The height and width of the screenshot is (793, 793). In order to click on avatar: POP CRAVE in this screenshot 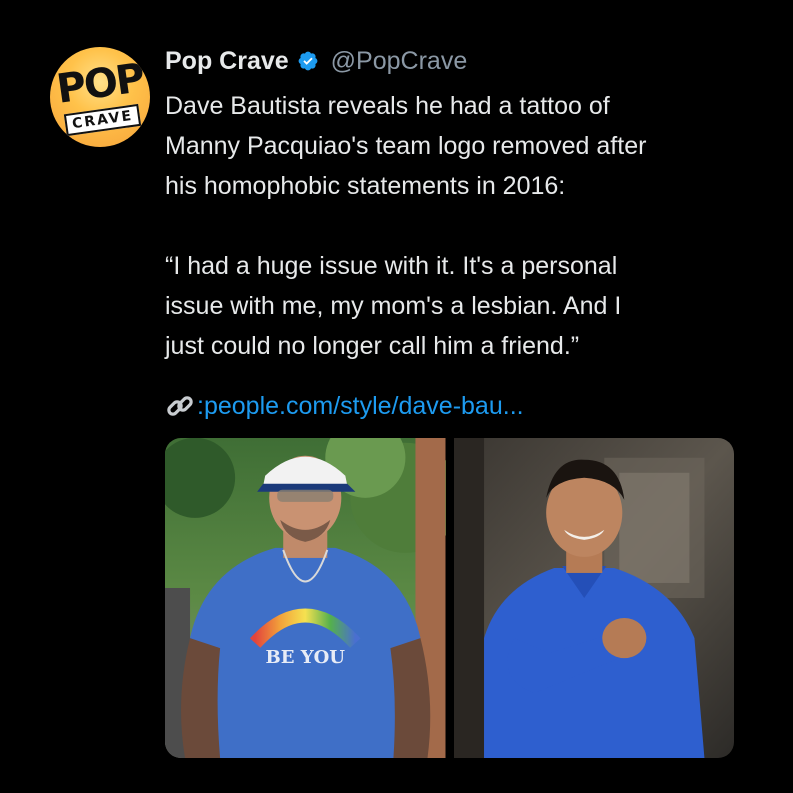, I will do `click(100, 97)`.